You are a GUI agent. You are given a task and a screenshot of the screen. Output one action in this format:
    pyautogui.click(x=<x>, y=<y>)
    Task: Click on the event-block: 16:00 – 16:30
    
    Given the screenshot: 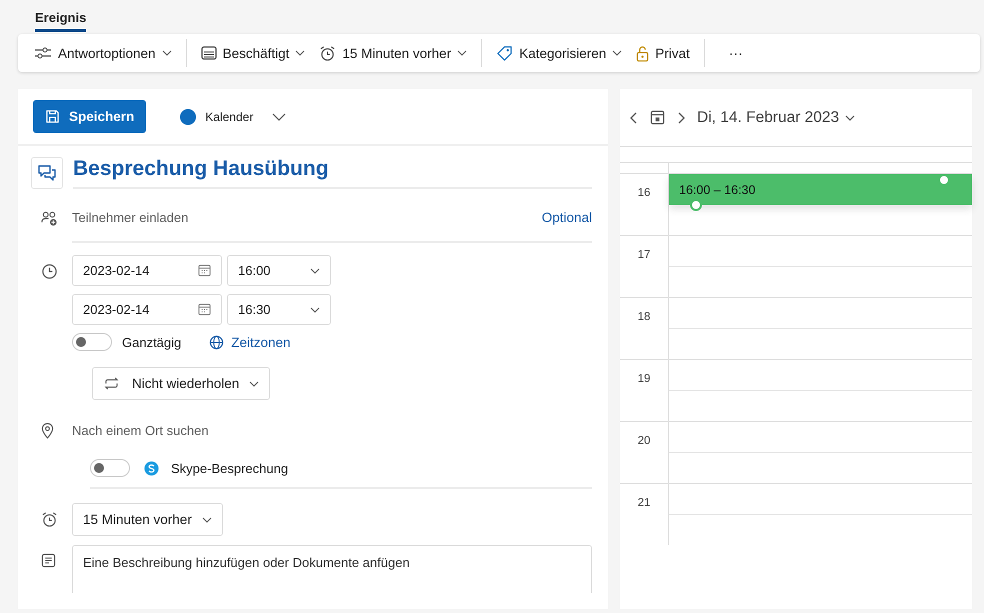 What is the action you would take?
    pyautogui.click(x=820, y=189)
    